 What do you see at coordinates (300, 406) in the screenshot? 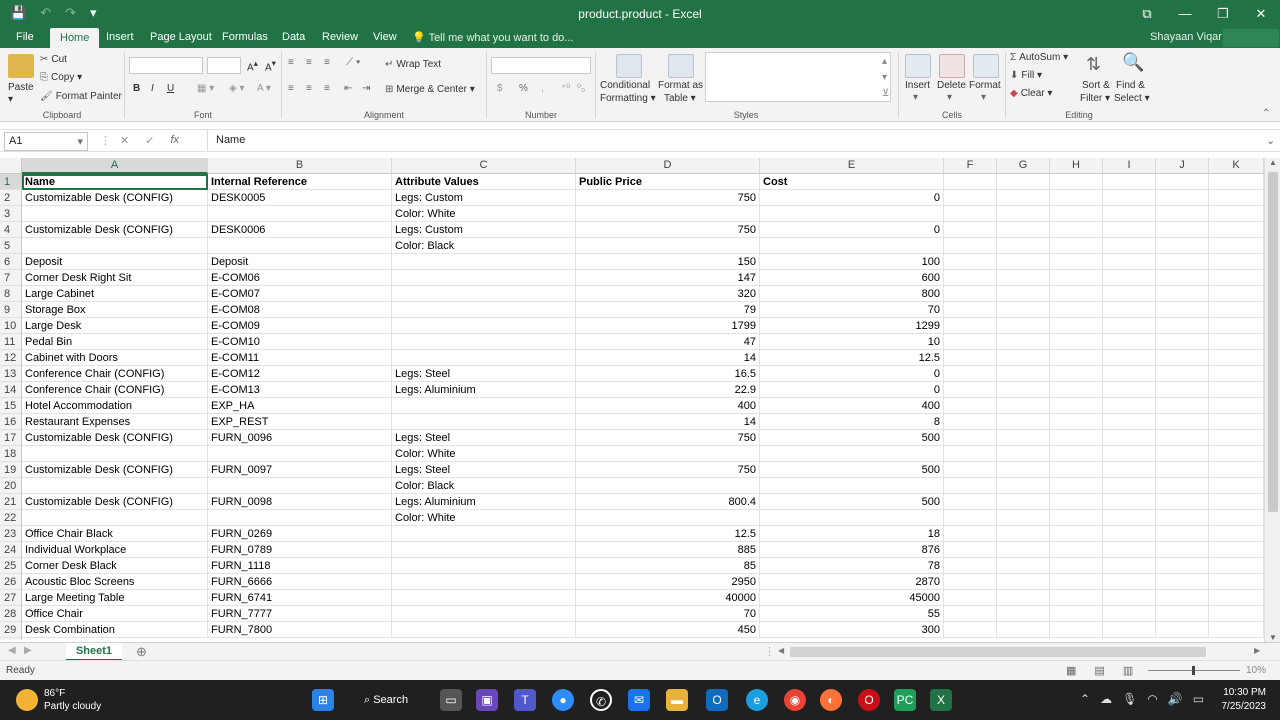
I see `table-cell: EXP_HA` at bounding box center [300, 406].